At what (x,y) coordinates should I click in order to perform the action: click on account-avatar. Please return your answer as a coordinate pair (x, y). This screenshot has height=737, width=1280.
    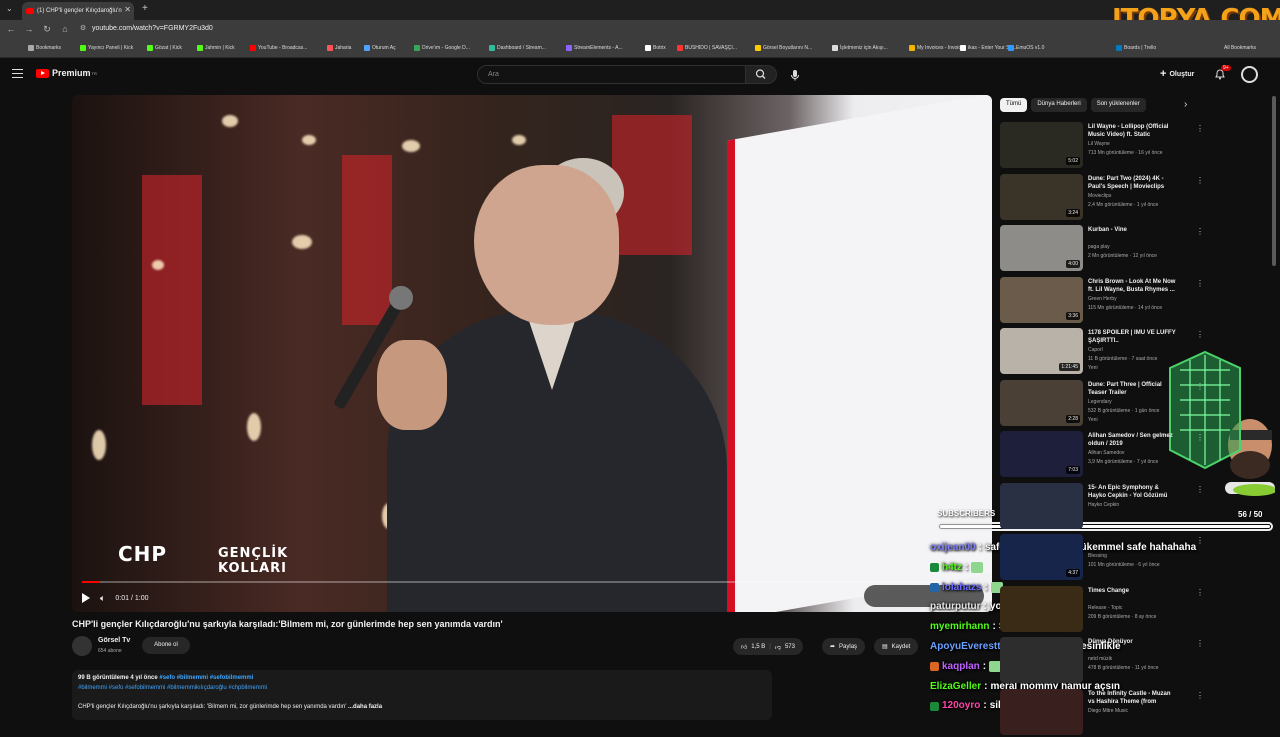
    Looking at the image, I should click on (1249, 74).